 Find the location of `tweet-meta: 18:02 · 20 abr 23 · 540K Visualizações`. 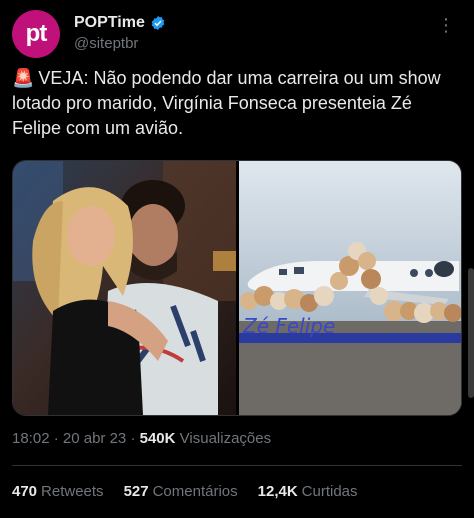

tweet-meta: 18:02 · 20 abr 23 · 540K Visualizações is located at coordinates (141, 438).